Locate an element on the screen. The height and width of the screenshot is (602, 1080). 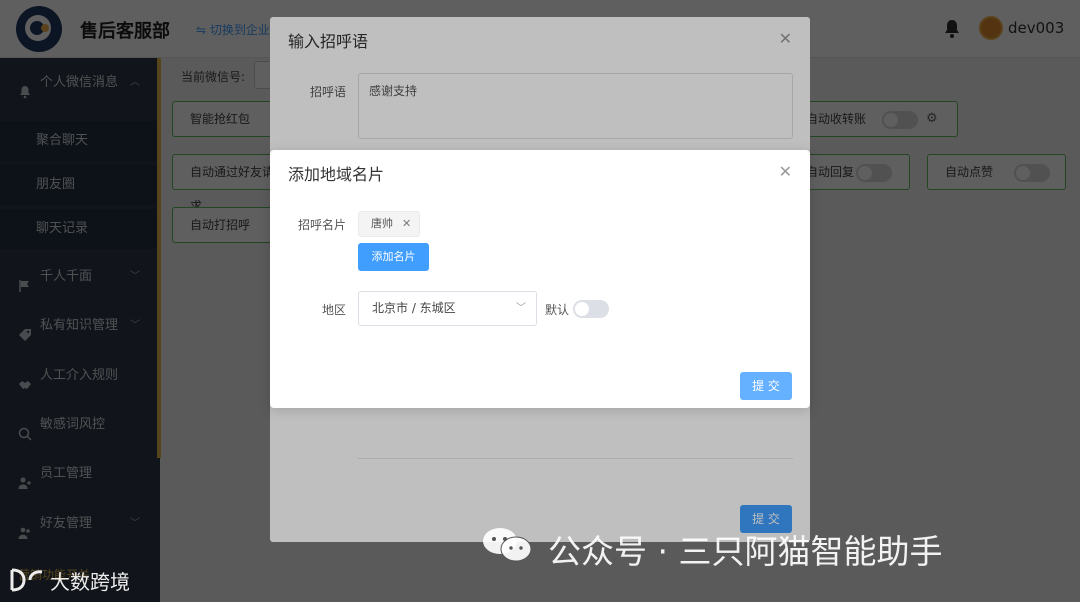
close-icon: ✕ is located at coordinates (785, 171).